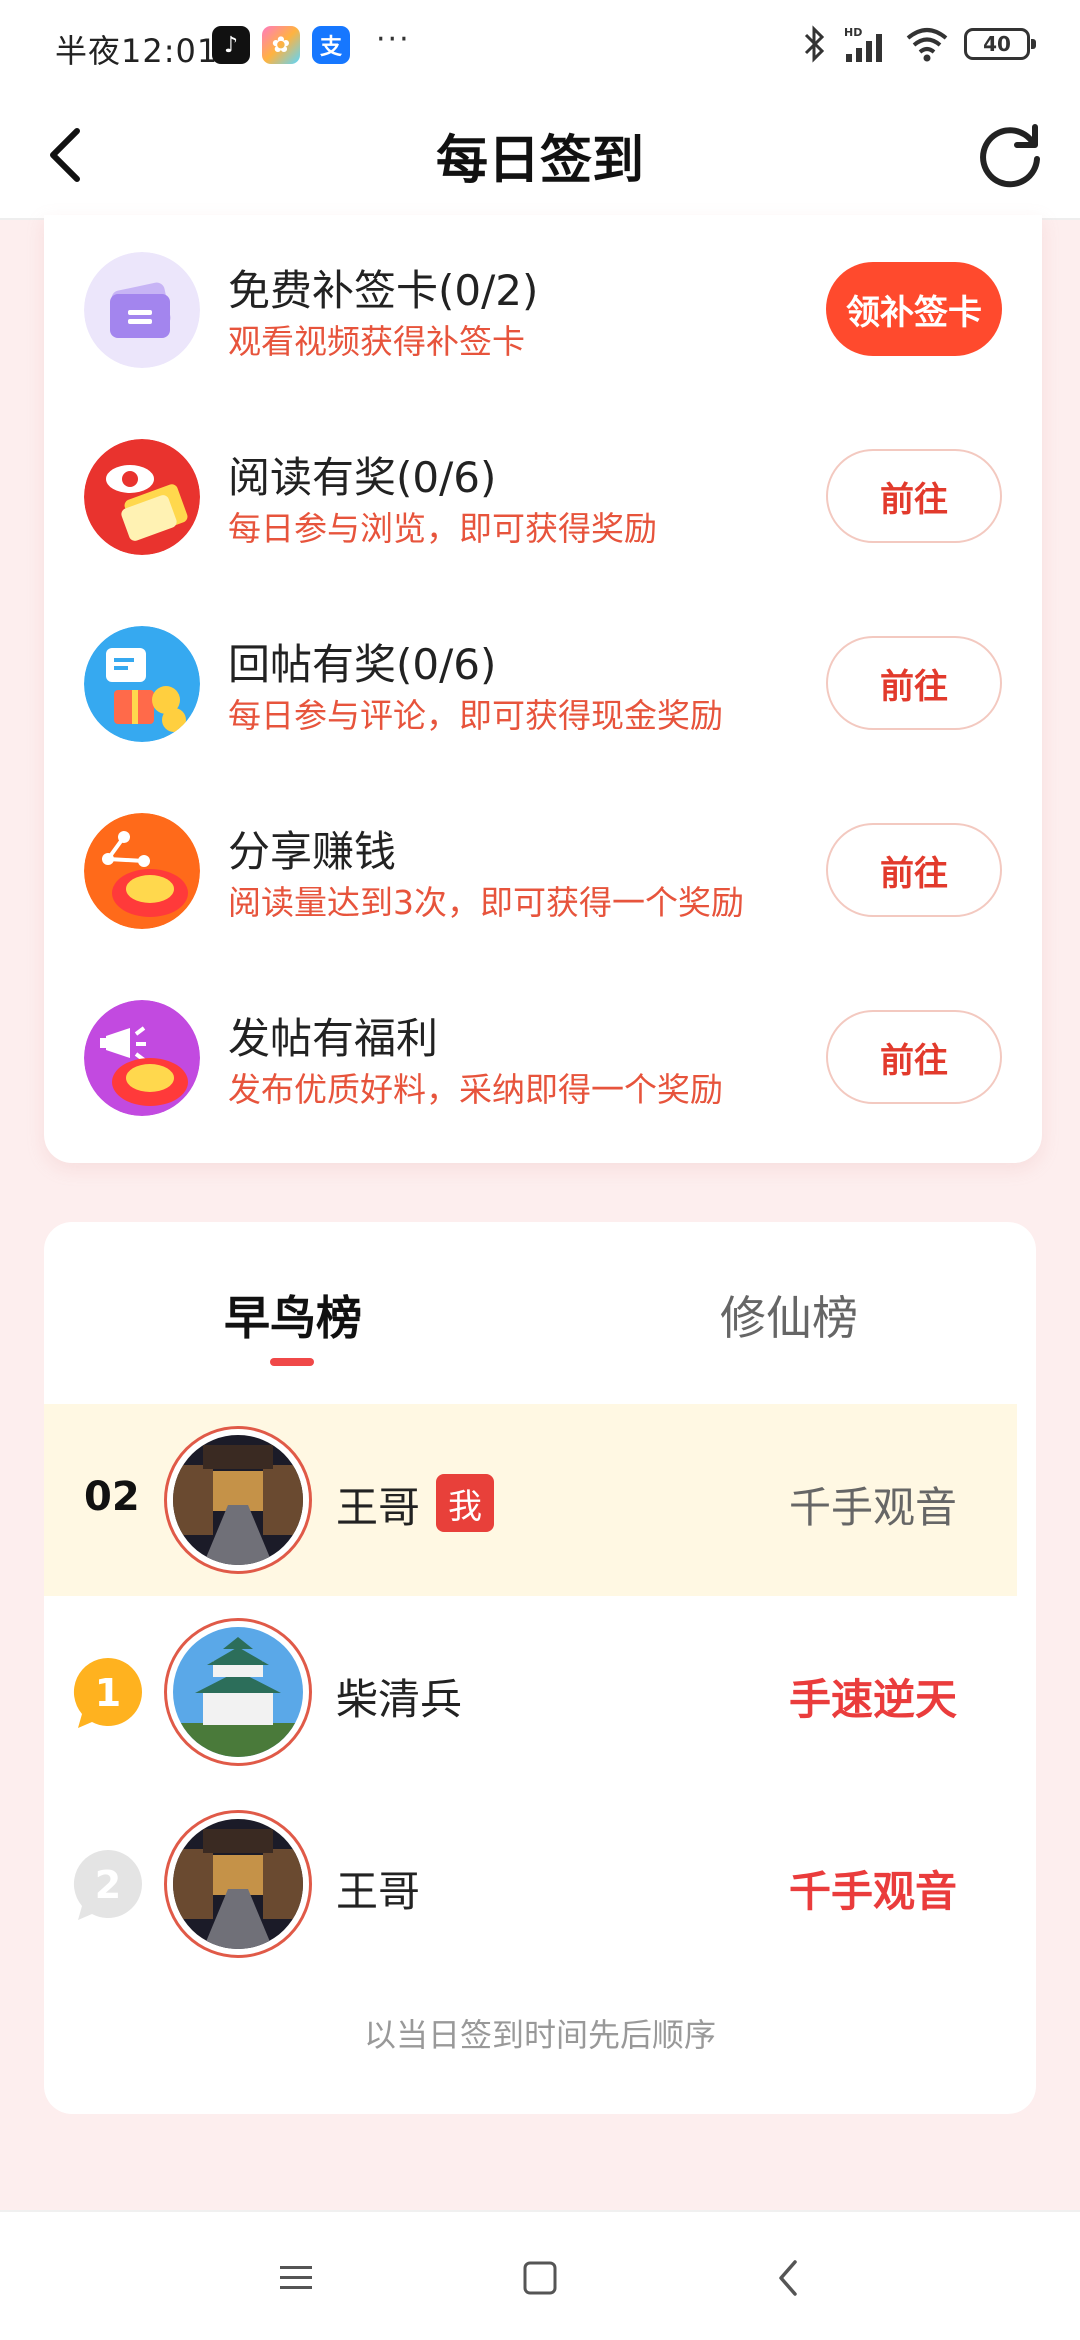 Image resolution: width=1080 pixels, height=2340 pixels. What do you see at coordinates (530, 1692) in the screenshot?
I see `rank-row: 1 柴清兵 手速逆天` at bounding box center [530, 1692].